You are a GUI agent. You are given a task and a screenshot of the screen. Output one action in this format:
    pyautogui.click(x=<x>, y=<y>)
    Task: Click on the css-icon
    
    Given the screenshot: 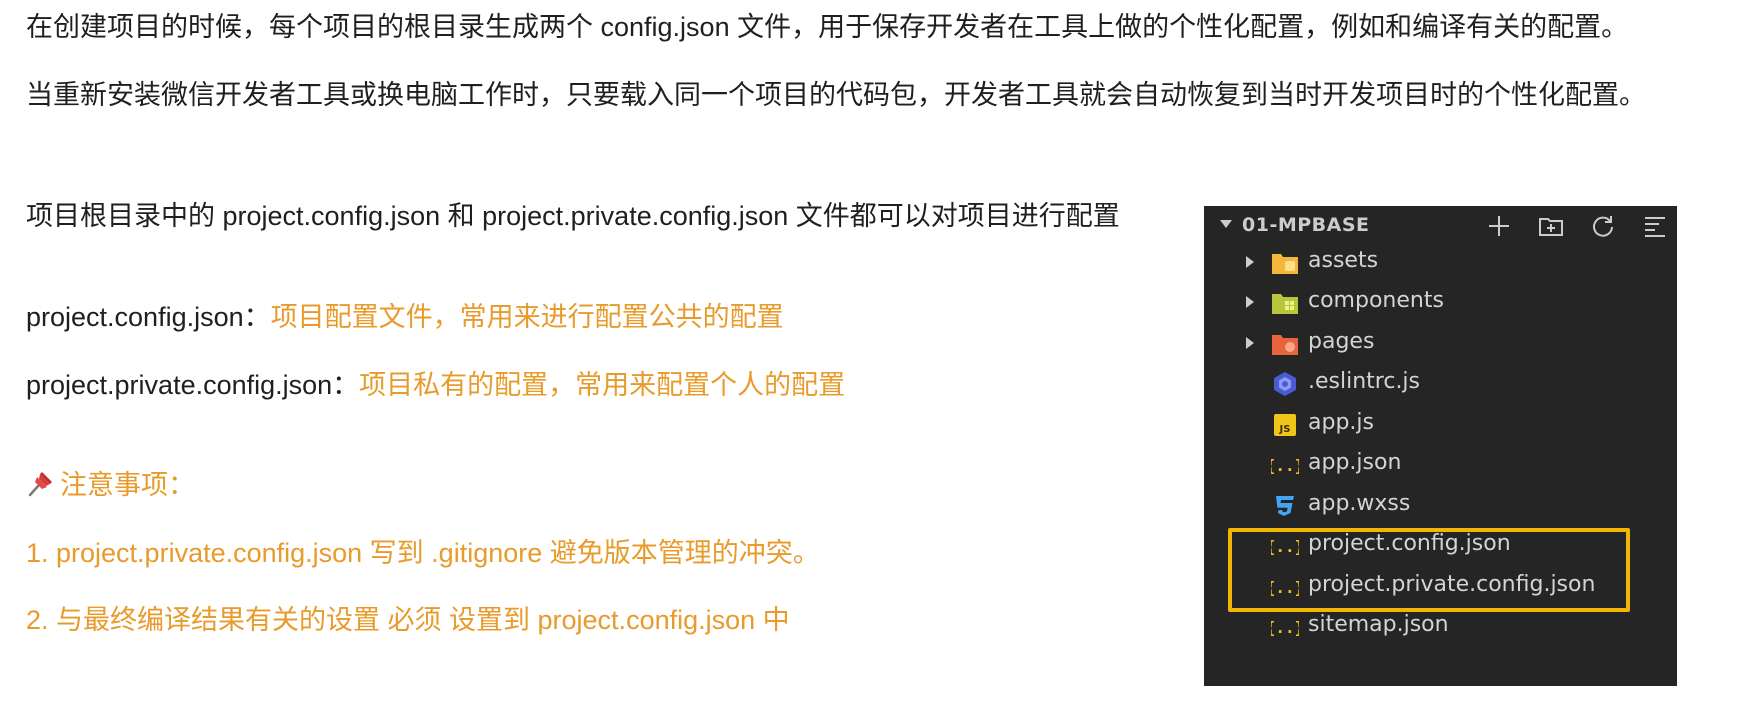 What is the action you would take?
    pyautogui.click(x=1285, y=506)
    